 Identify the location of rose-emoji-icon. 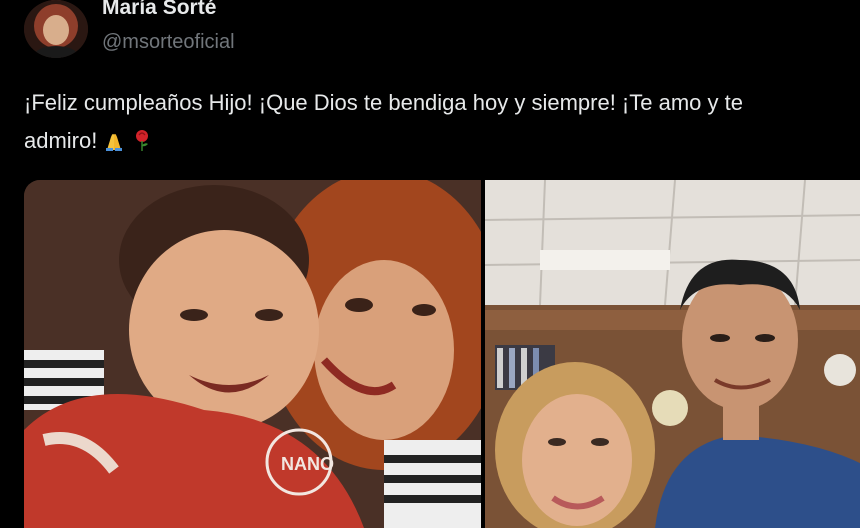
(142, 138).